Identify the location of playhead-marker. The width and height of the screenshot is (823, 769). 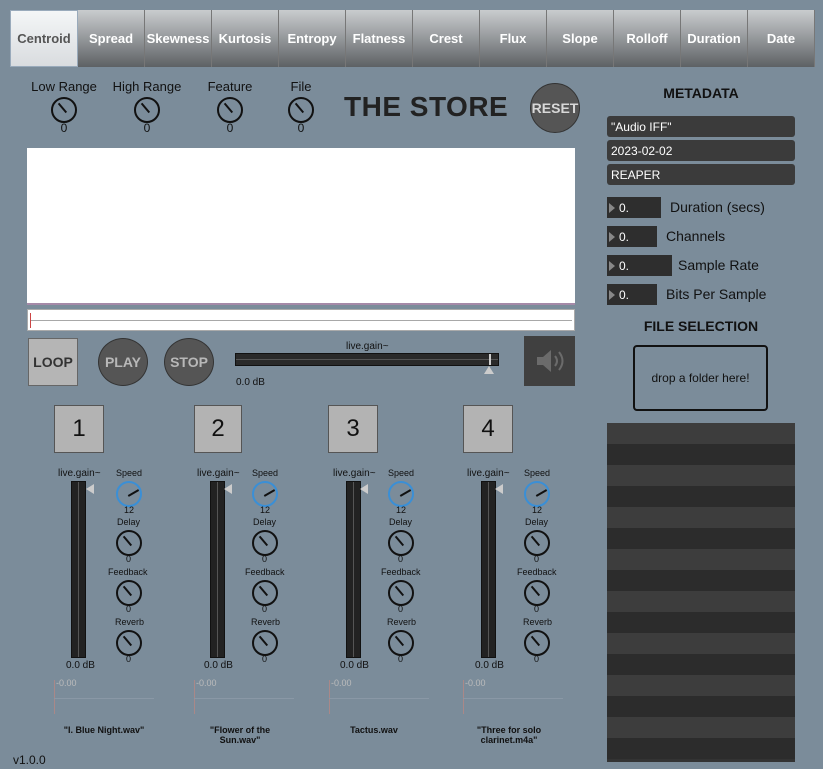
(30, 320).